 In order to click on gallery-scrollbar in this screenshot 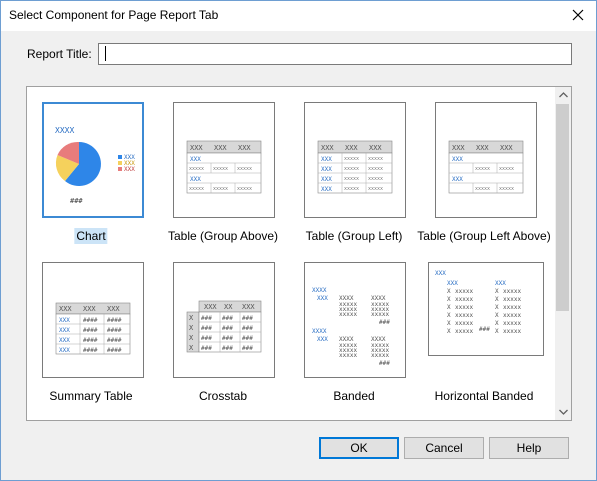, I will do `click(563, 253)`.